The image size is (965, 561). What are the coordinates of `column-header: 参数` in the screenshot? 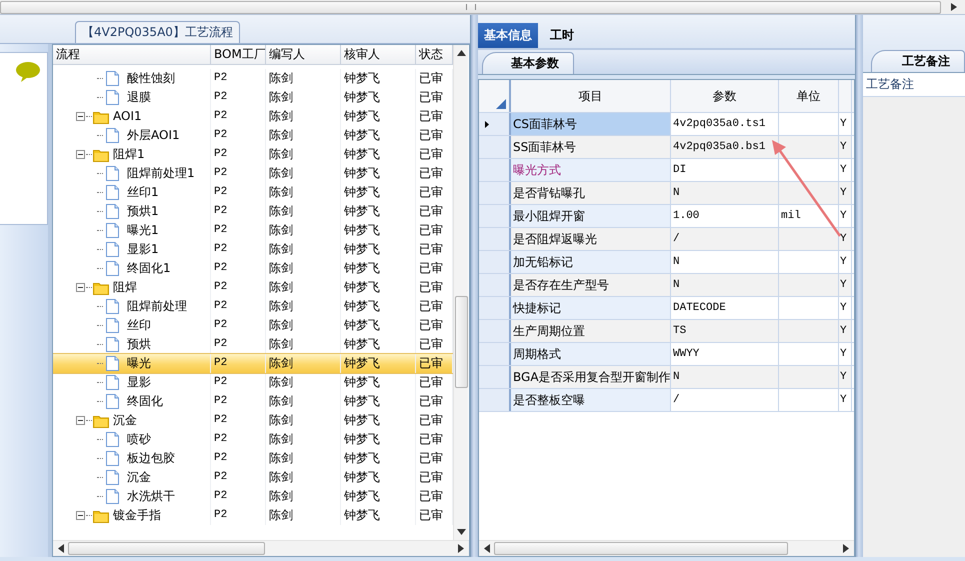 It's located at (725, 96).